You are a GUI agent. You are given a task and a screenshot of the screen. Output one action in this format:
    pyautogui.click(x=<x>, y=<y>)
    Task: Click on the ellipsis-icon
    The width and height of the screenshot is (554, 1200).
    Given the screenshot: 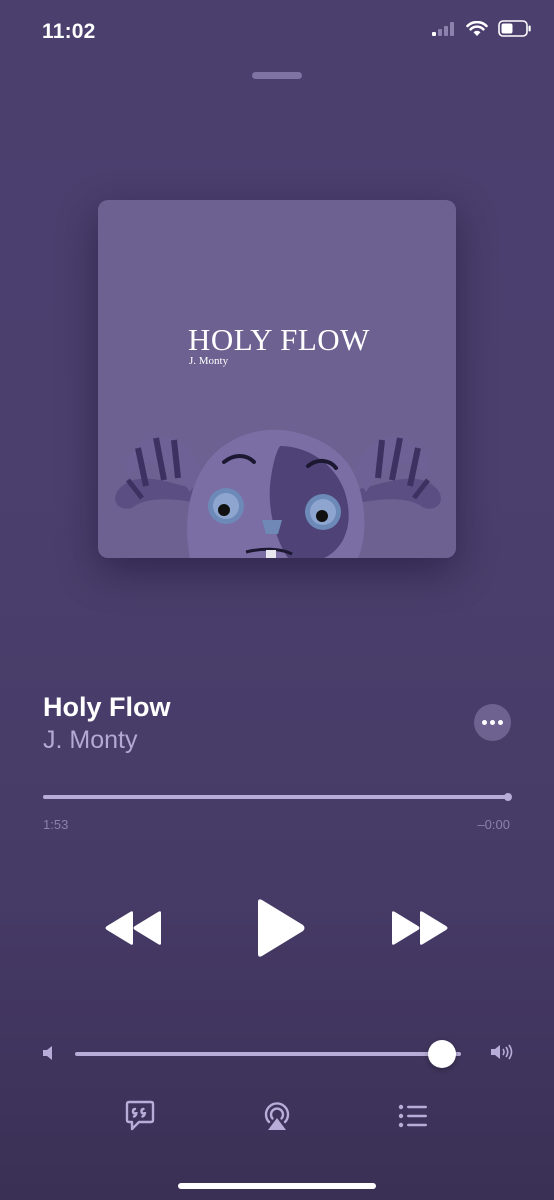 What is the action you would take?
    pyautogui.click(x=484, y=722)
    